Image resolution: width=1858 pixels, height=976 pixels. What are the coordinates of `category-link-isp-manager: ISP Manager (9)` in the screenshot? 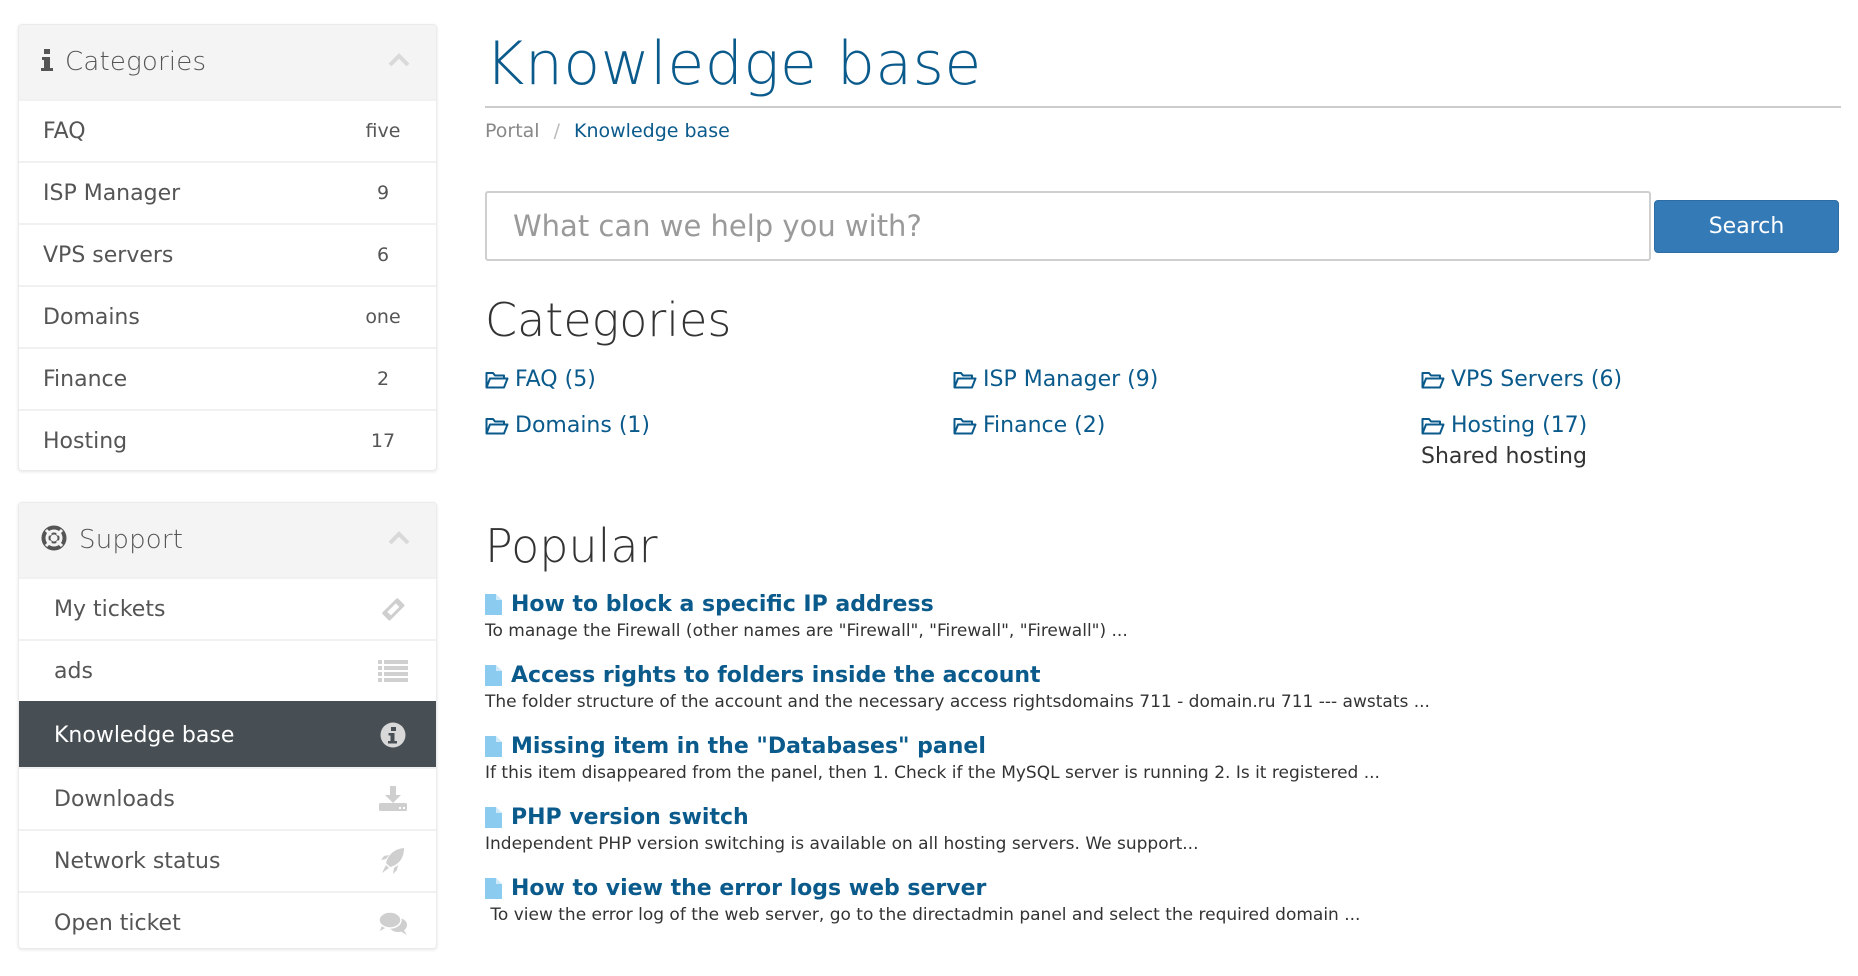 It's located at (1055, 379).